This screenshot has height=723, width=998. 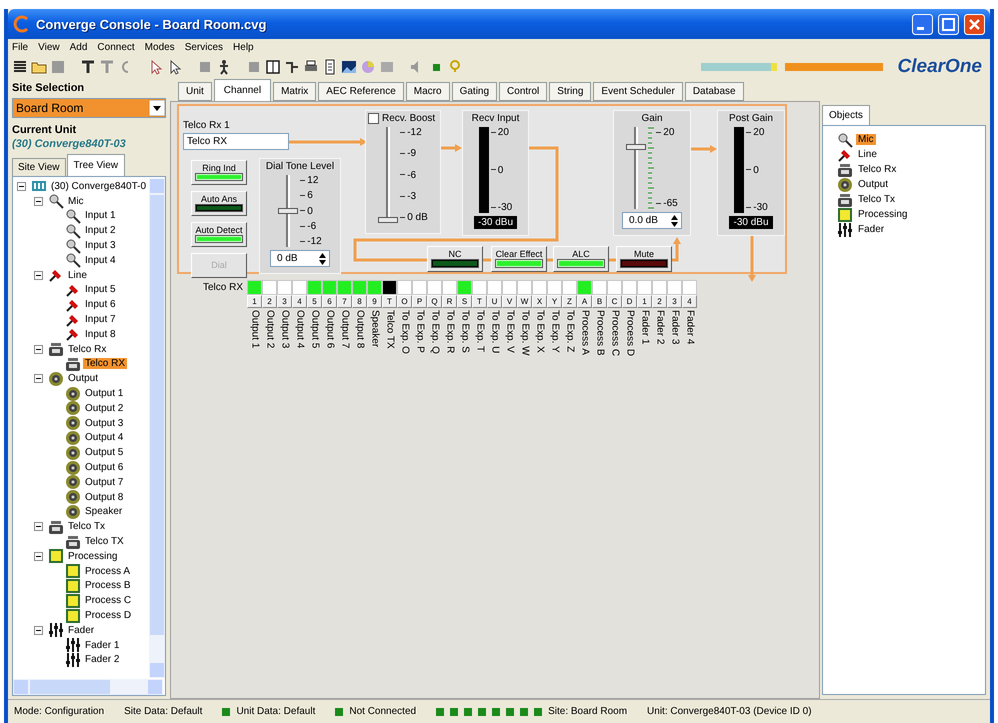 I want to click on tab: Control, so click(x=523, y=91).